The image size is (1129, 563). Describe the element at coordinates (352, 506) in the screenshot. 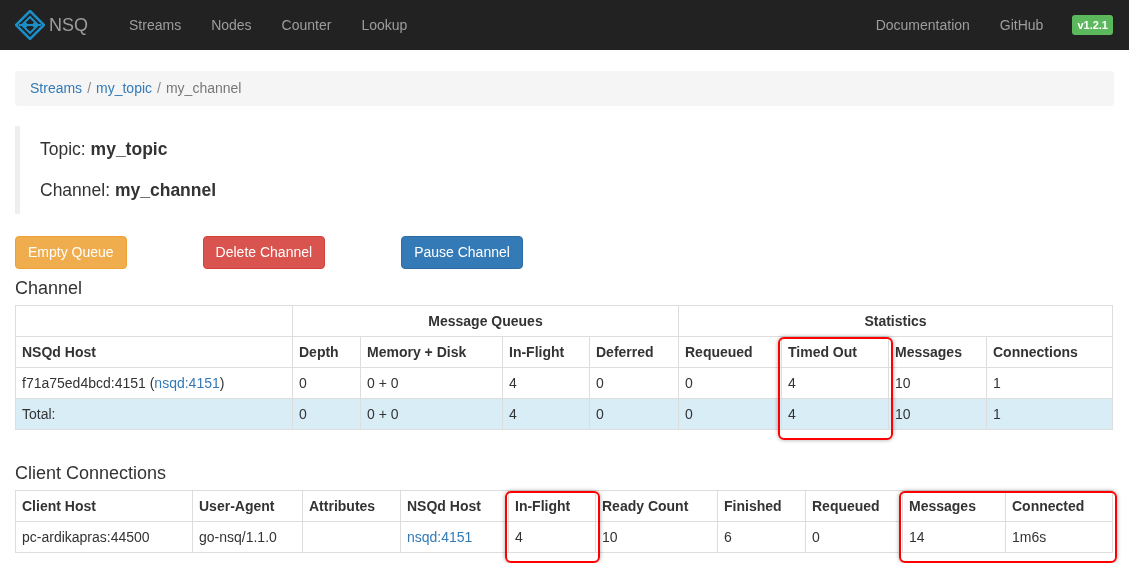

I see `column-header: Attributes` at that location.